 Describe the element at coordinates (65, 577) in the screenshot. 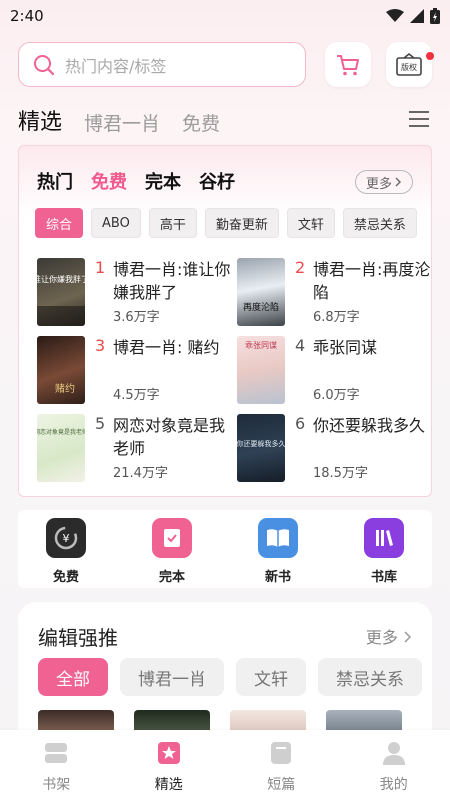

I see `quick-free-label: 免费` at that location.